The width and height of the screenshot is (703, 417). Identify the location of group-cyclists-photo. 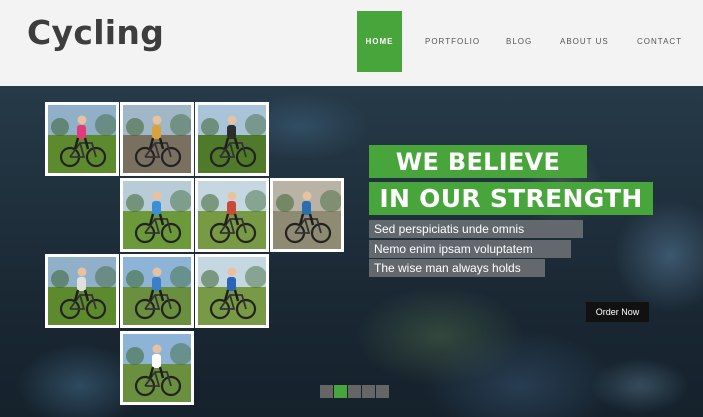
(157, 139).